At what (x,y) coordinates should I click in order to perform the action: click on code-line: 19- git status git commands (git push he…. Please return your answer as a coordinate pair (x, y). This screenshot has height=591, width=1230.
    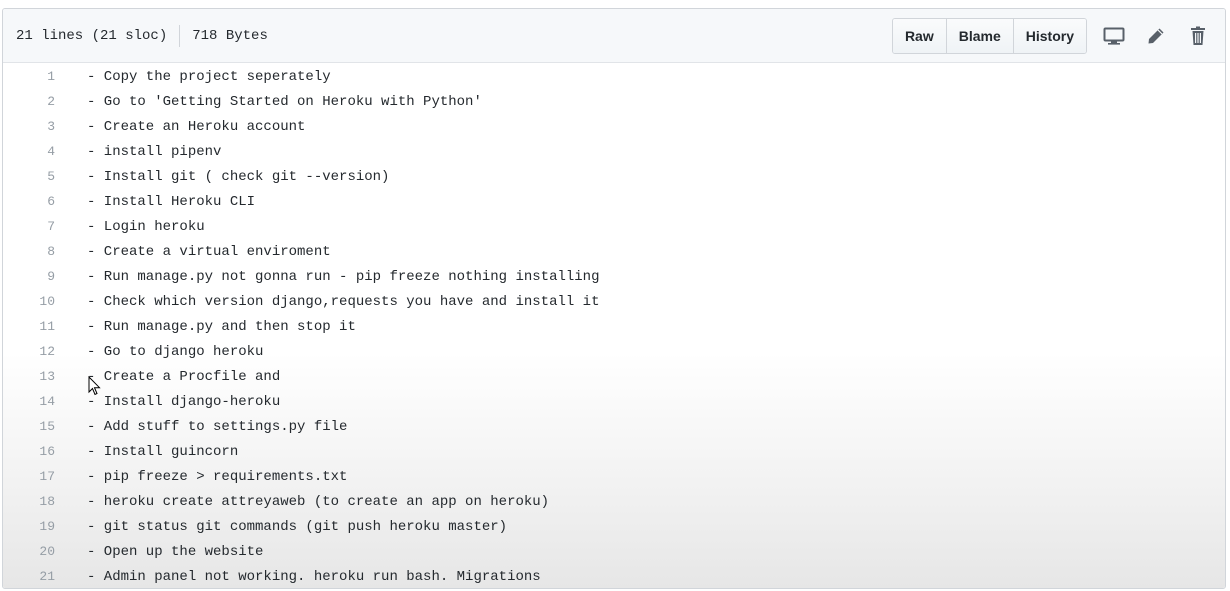
    Looking at the image, I should click on (614, 526).